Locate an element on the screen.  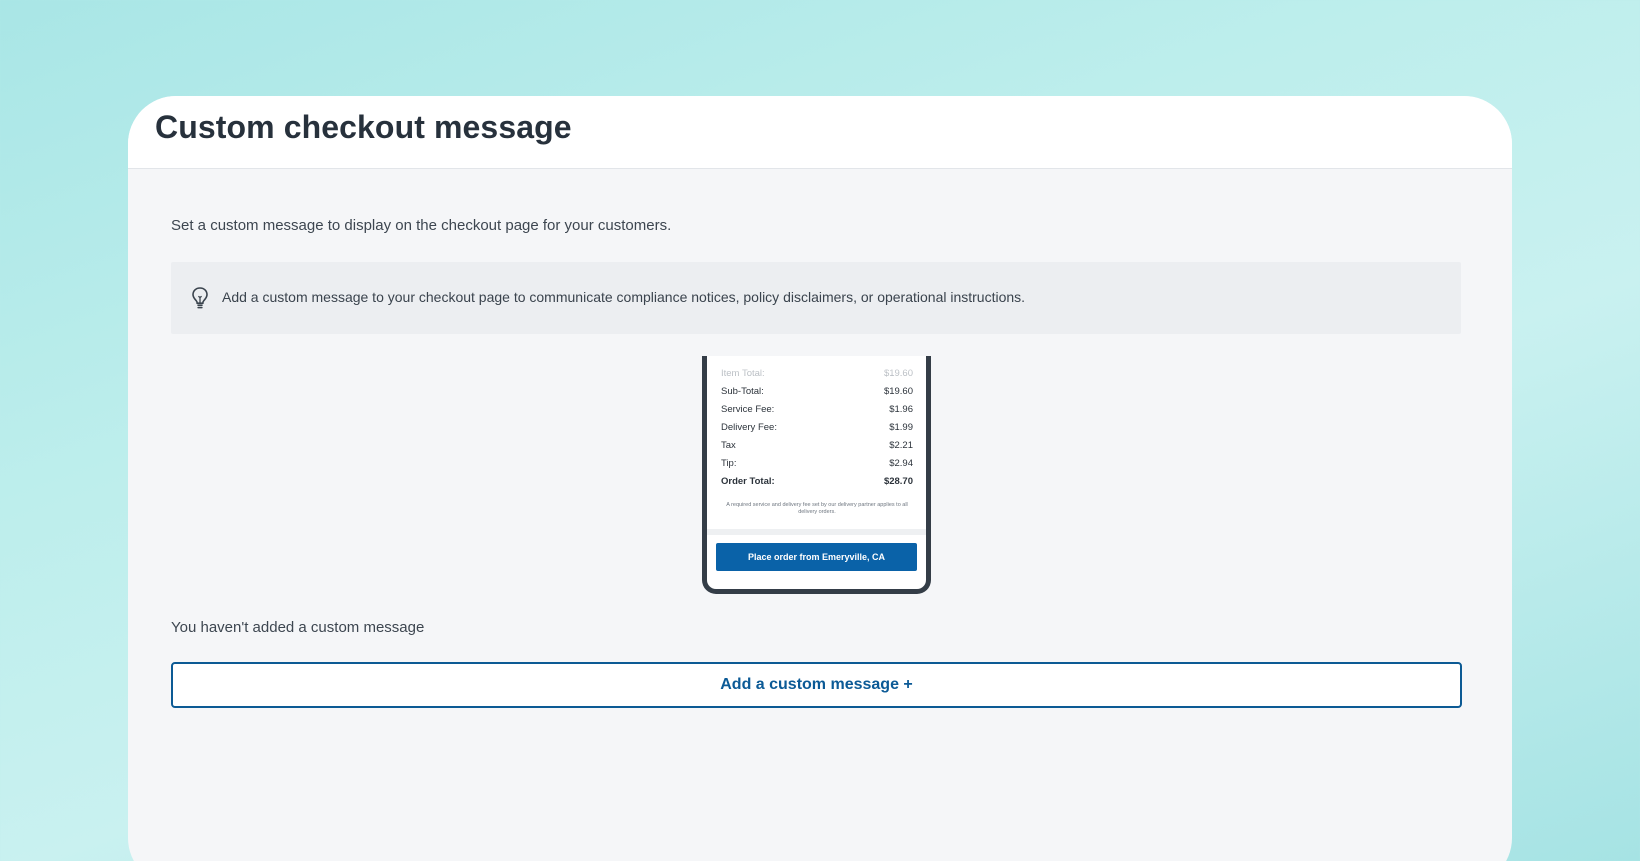
receipt-row-item-total: Item Total: $19.60 is located at coordinates (817, 375).